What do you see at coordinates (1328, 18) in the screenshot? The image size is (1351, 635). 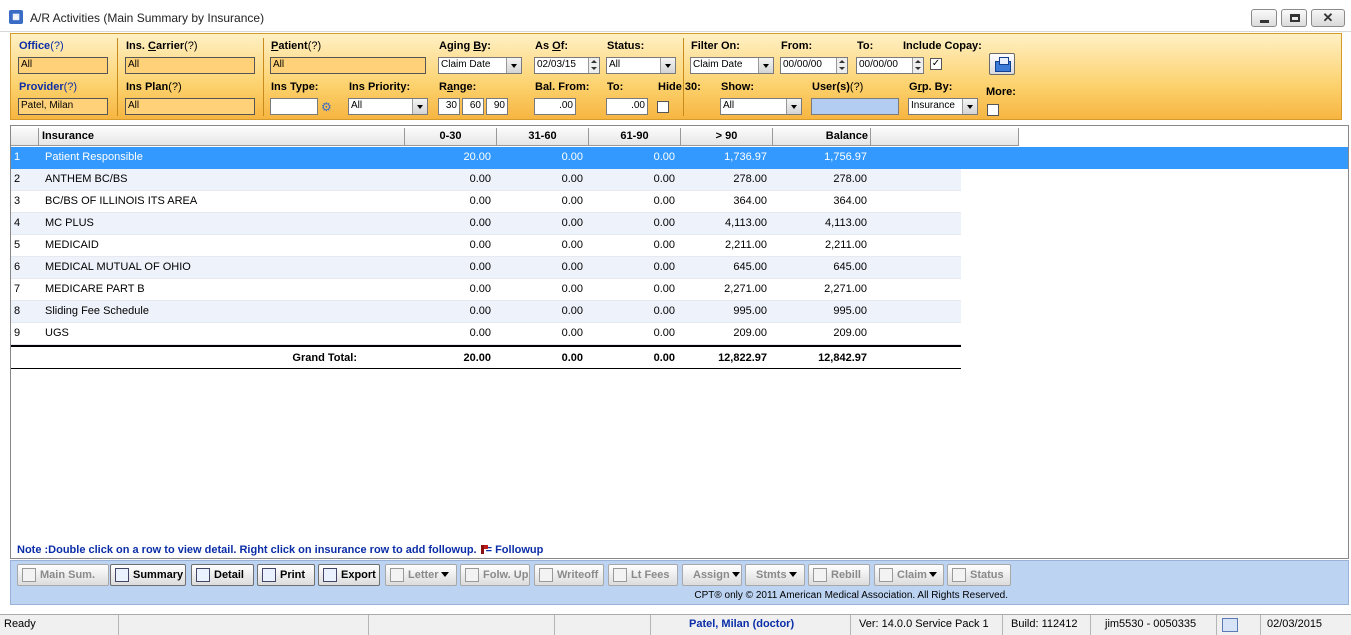 I see `close-button: ✕` at bounding box center [1328, 18].